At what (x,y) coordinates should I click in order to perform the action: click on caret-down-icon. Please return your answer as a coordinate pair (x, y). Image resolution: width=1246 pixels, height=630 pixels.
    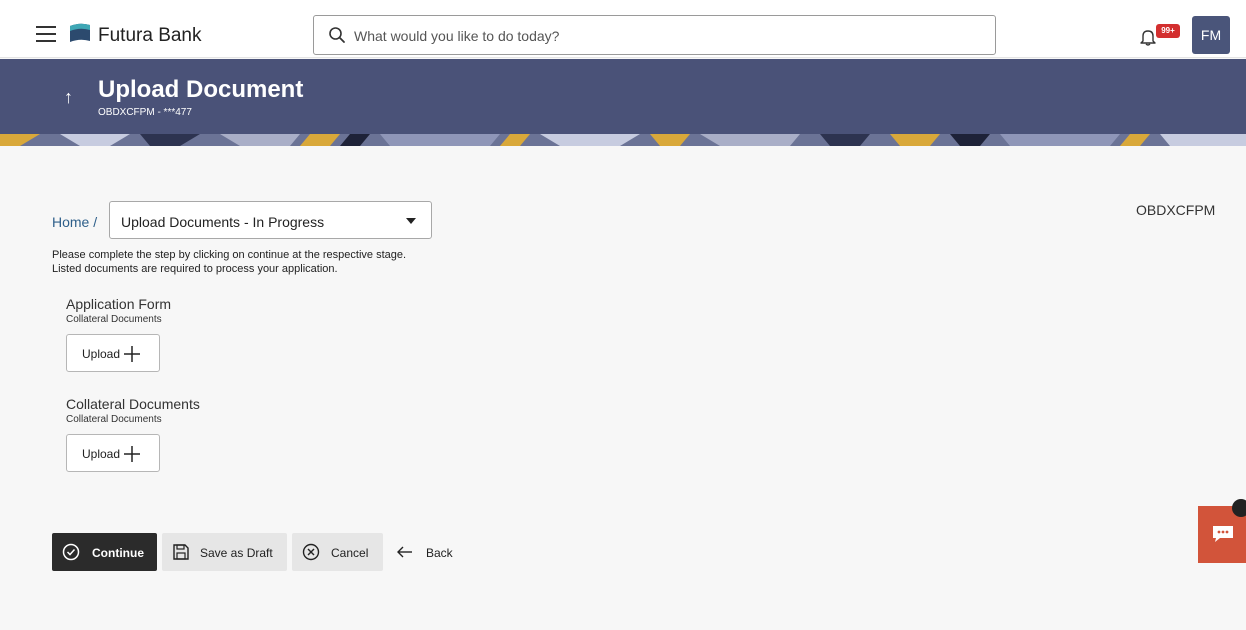
    Looking at the image, I should click on (411, 221).